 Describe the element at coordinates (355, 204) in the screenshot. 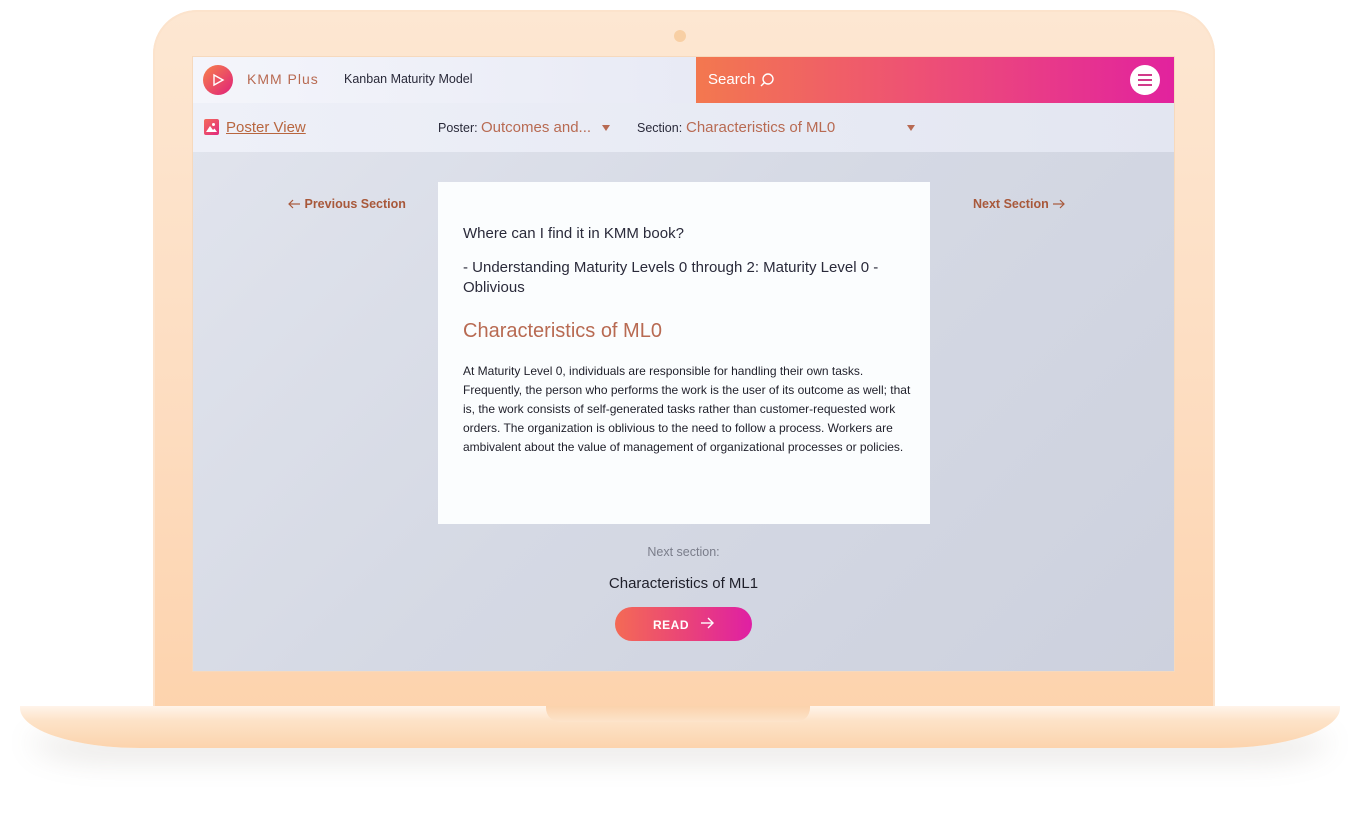

I see `previous-section-label: Previous Section` at that location.